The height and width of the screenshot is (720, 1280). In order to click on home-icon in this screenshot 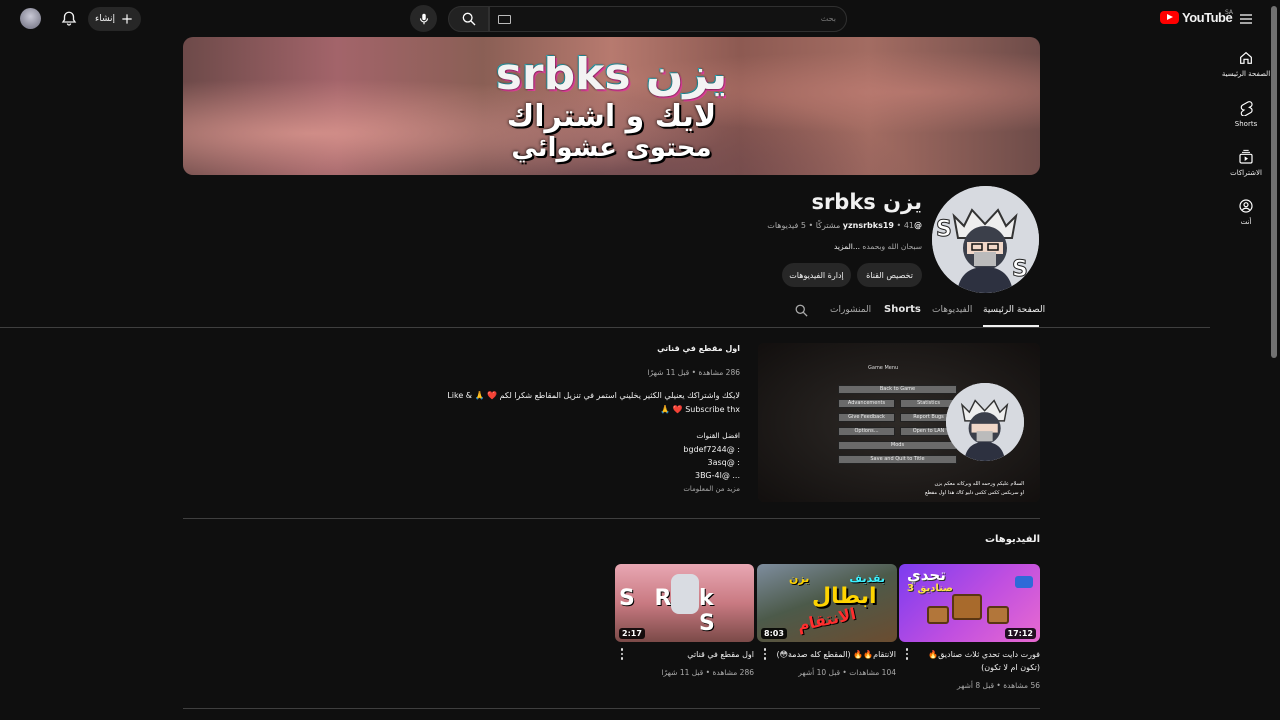, I will do `click(1246, 57)`.